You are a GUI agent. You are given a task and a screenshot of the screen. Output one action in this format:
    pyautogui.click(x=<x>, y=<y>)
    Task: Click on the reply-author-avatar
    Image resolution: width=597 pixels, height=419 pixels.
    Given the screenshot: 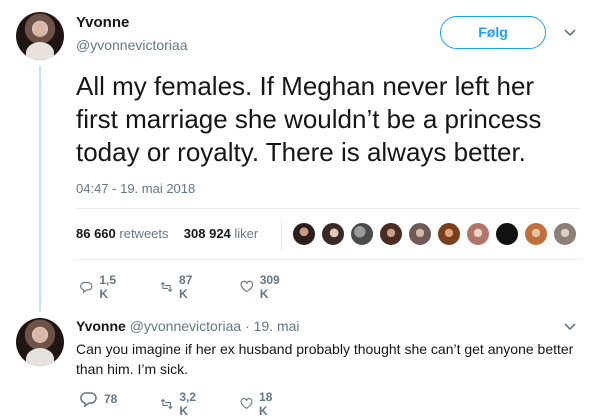 What is the action you would take?
    pyautogui.click(x=40, y=342)
    